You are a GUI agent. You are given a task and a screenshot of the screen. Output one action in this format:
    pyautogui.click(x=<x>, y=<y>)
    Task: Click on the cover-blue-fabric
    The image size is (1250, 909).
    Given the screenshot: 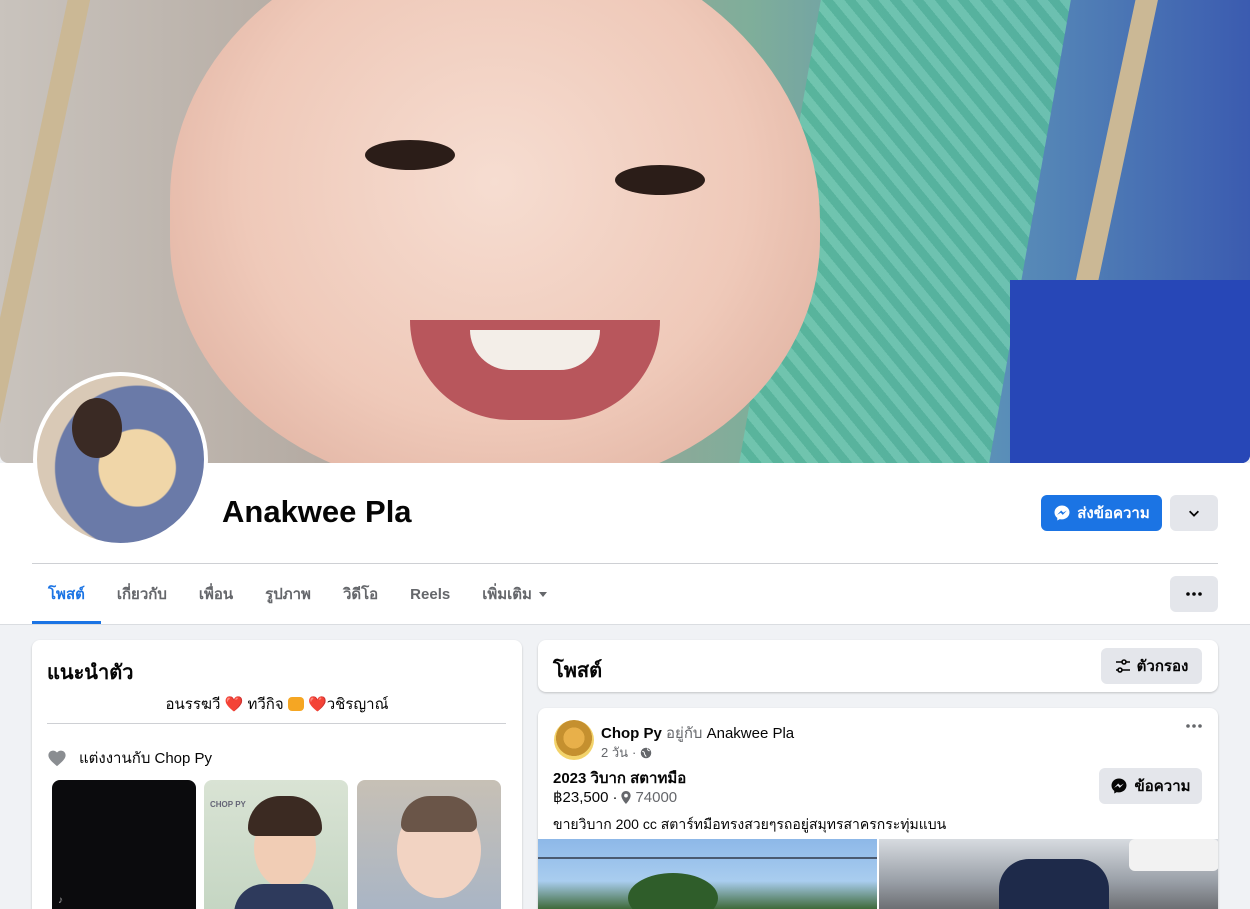 What is the action you would take?
    pyautogui.click(x=1130, y=371)
    